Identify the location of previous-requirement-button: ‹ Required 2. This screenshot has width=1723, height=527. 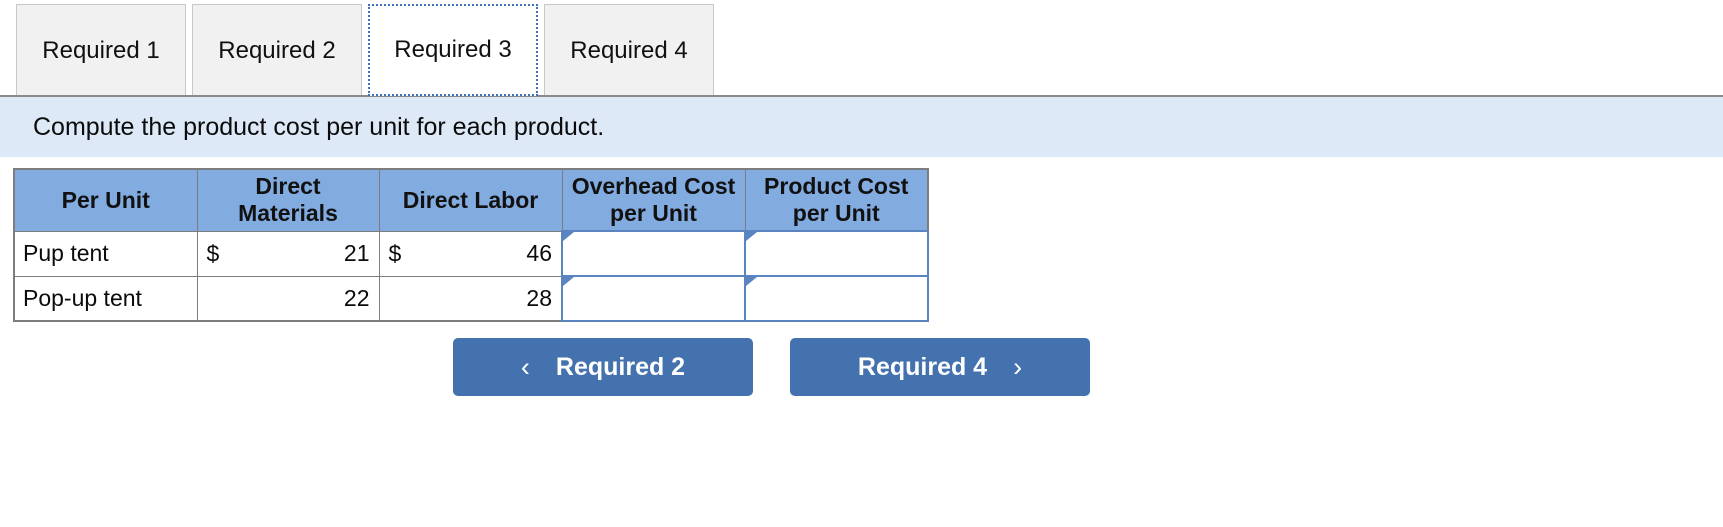
(603, 367).